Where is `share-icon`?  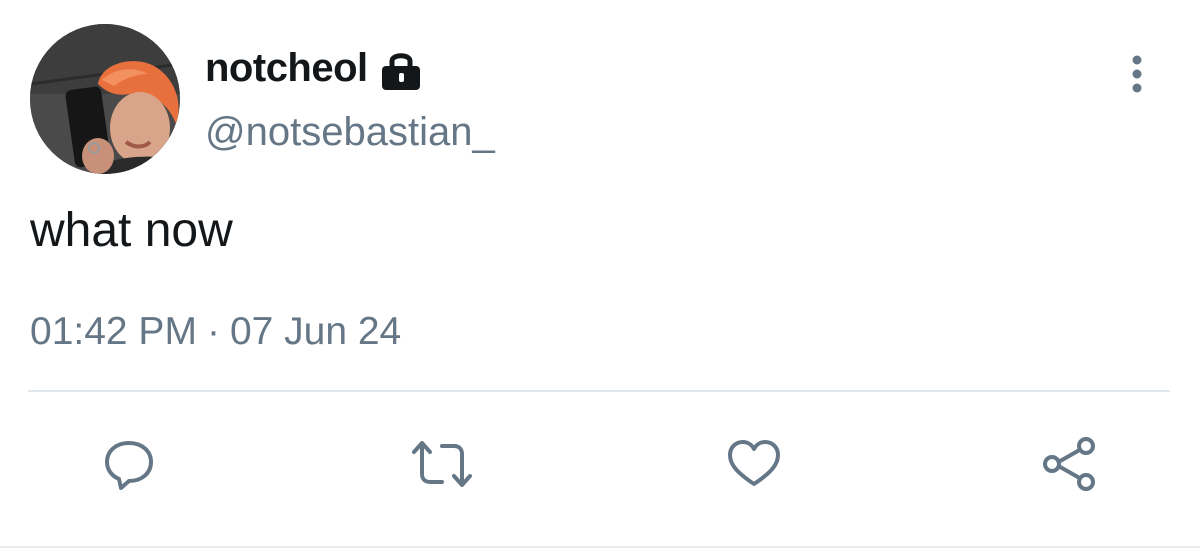 share-icon is located at coordinates (1069, 464).